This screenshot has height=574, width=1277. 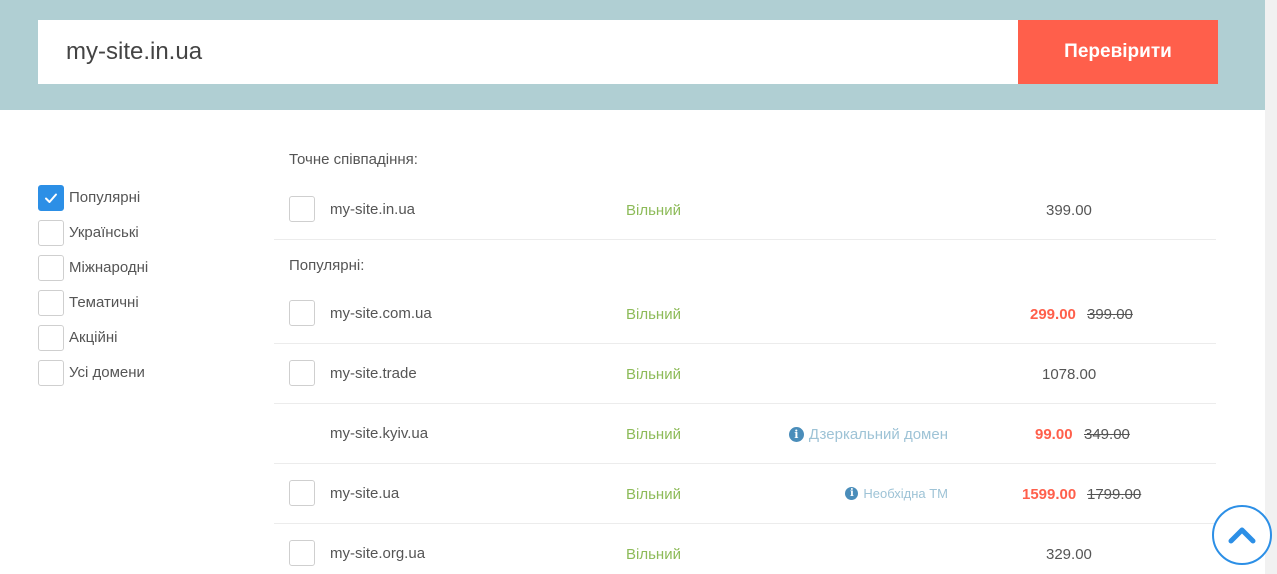 I want to click on filter-thematic: Тематичні, so click(x=93, y=302).